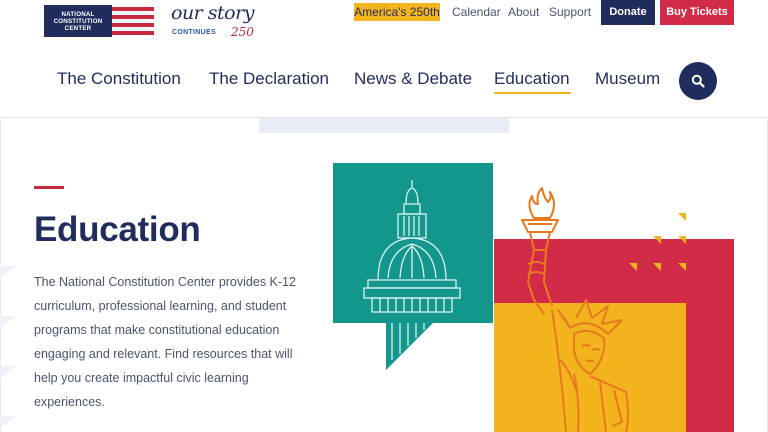  What do you see at coordinates (78, 14) in the screenshot?
I see `logo-line-1: NATIONAL` at bounding box center [78, 14].